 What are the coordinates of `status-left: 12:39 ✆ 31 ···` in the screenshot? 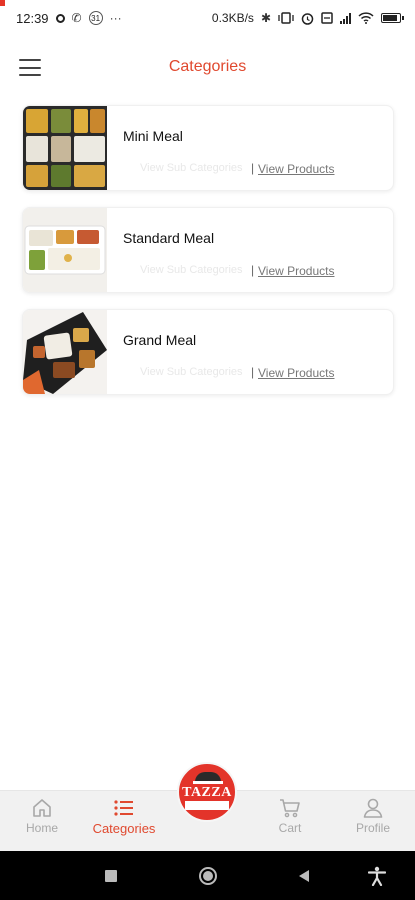 It's located at (69, 18).